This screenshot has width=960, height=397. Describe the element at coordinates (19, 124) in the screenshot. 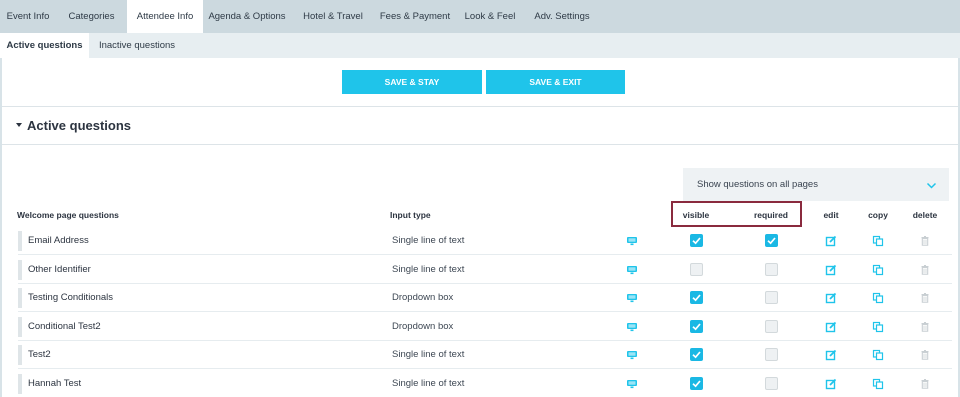

I see `caret-down-icon` at that location.